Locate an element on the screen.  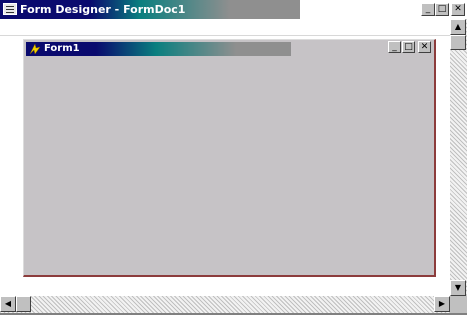
scroll-right-button: ▶ is located at coordinates (442, 304).